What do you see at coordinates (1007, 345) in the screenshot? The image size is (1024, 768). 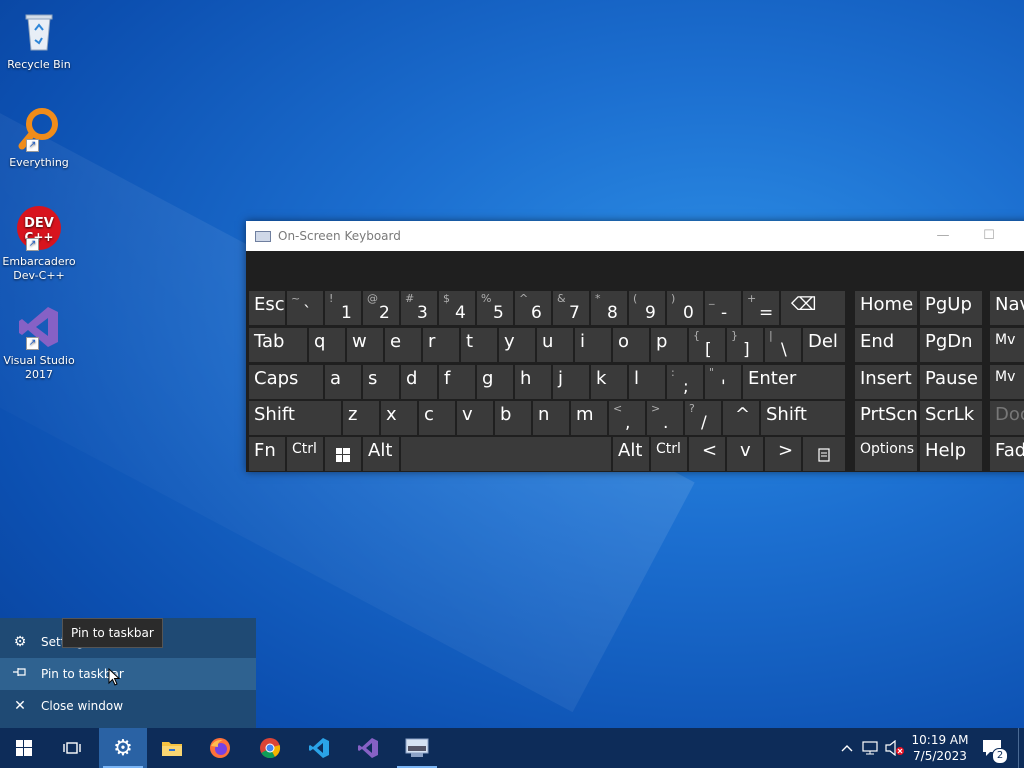 I see `key-move-up: Mv` at bounding box center [1007, 345].